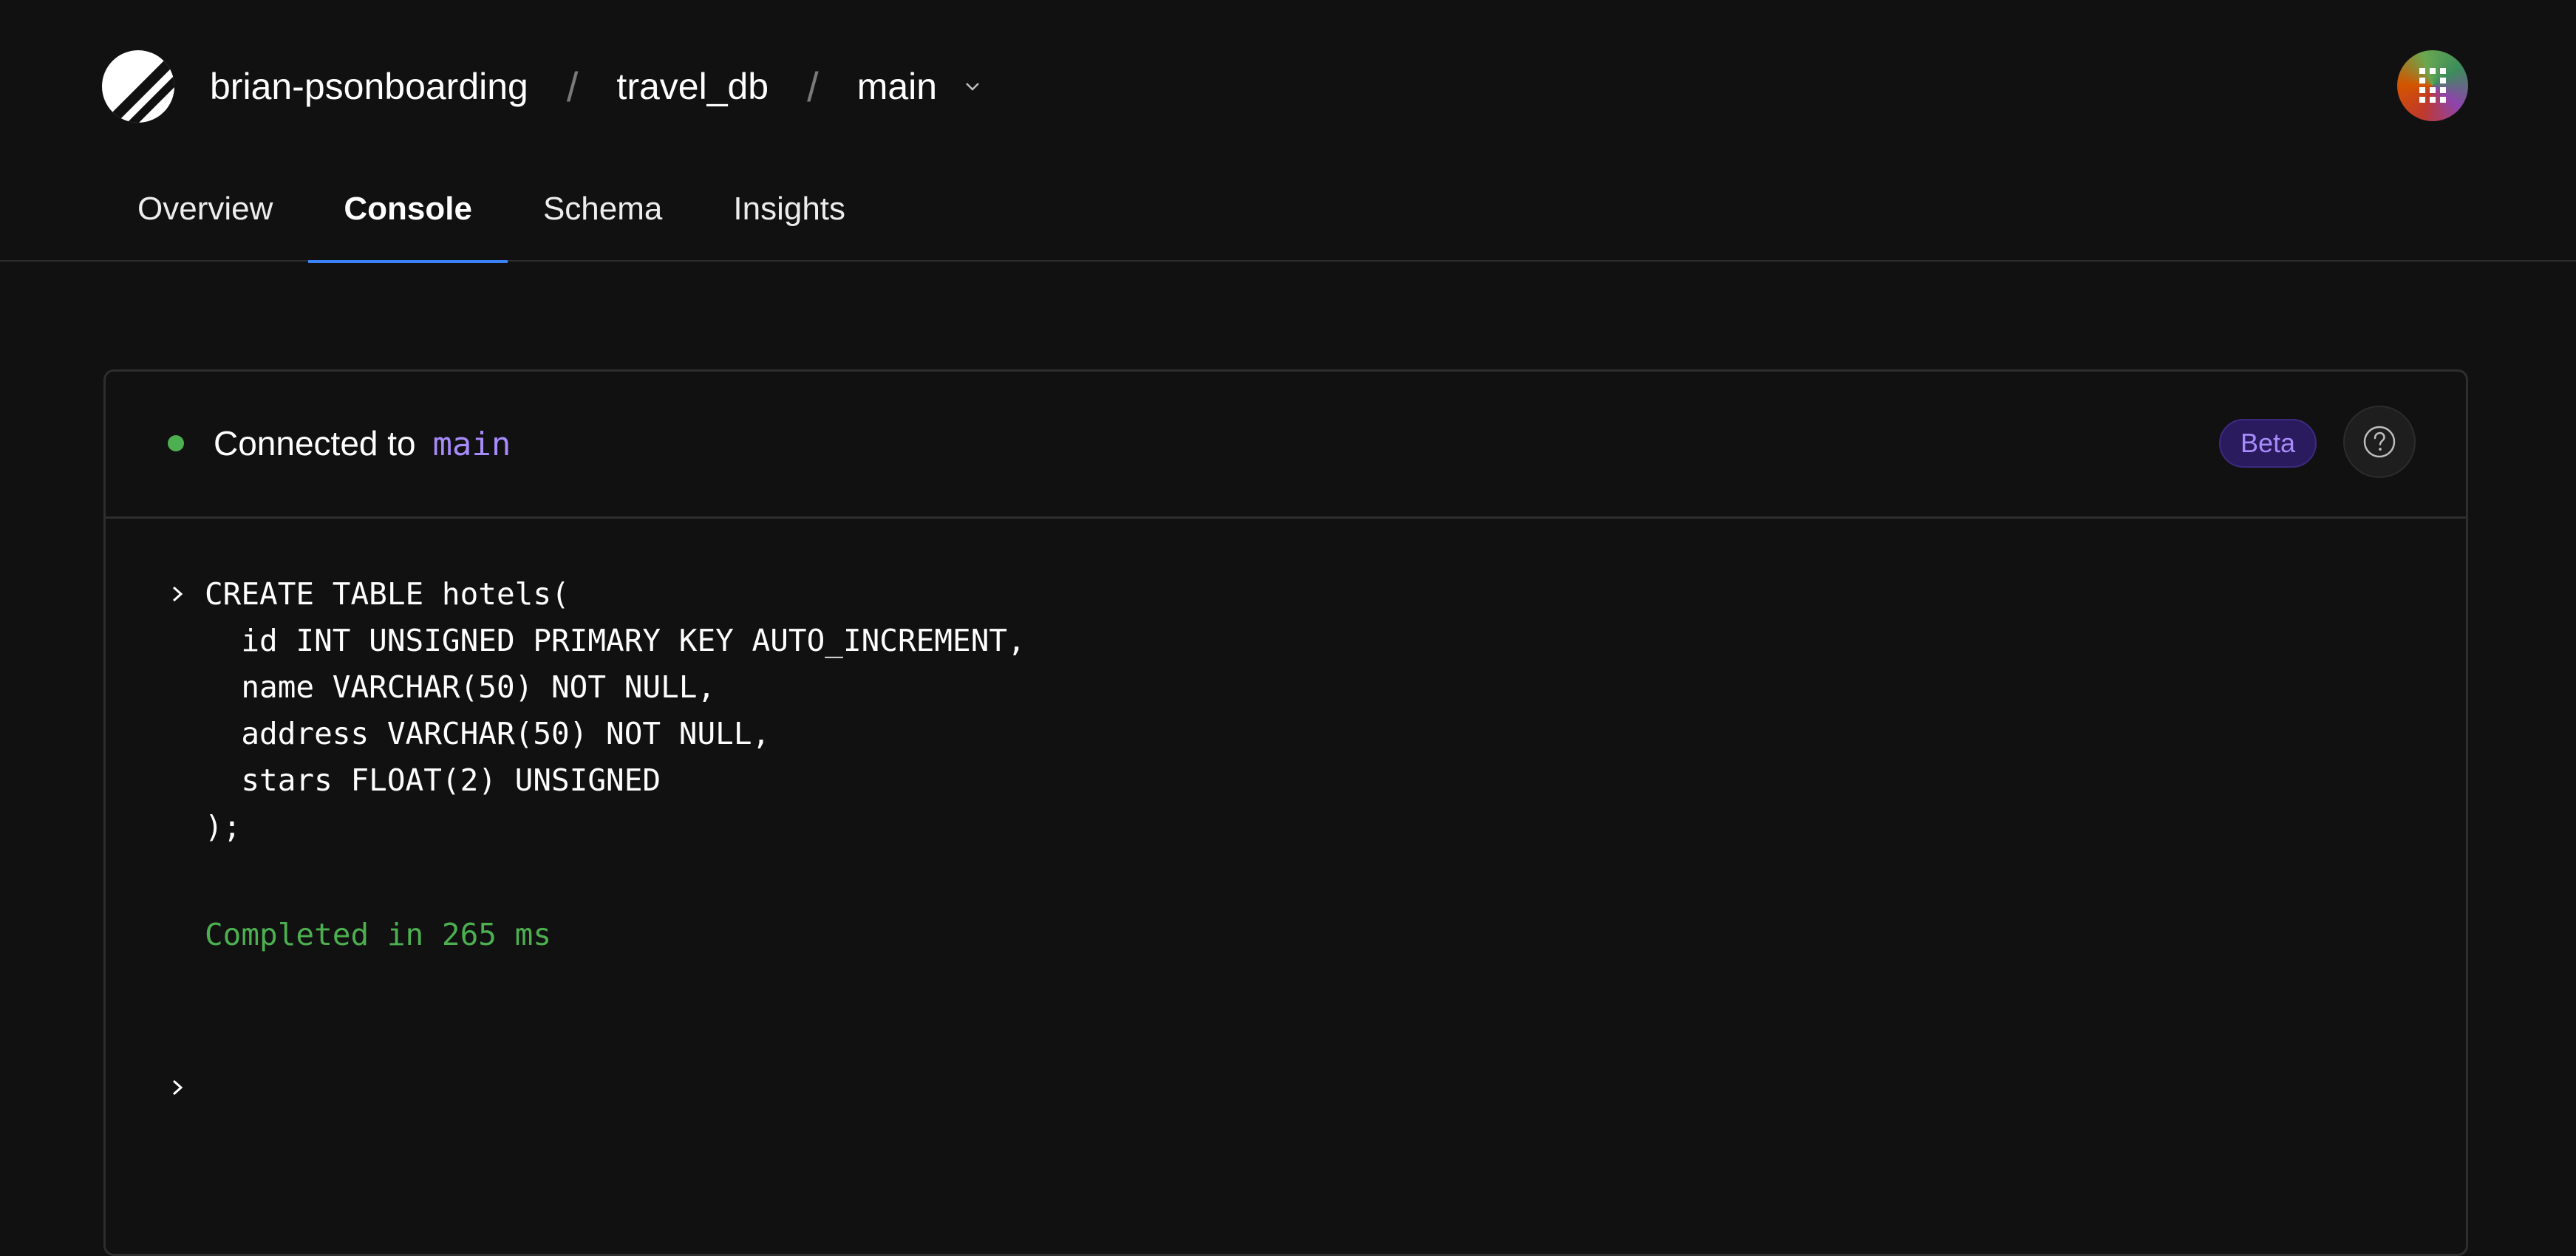  I want to click on branch-selector: main, so click(919, 86).